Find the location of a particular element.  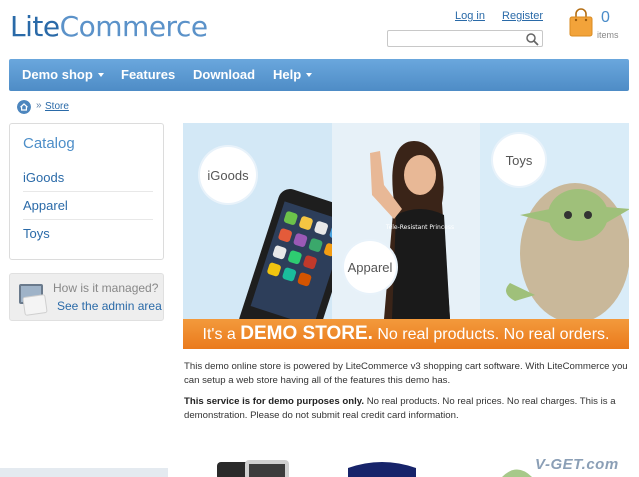

search-box is located at coordinates (465, 39).